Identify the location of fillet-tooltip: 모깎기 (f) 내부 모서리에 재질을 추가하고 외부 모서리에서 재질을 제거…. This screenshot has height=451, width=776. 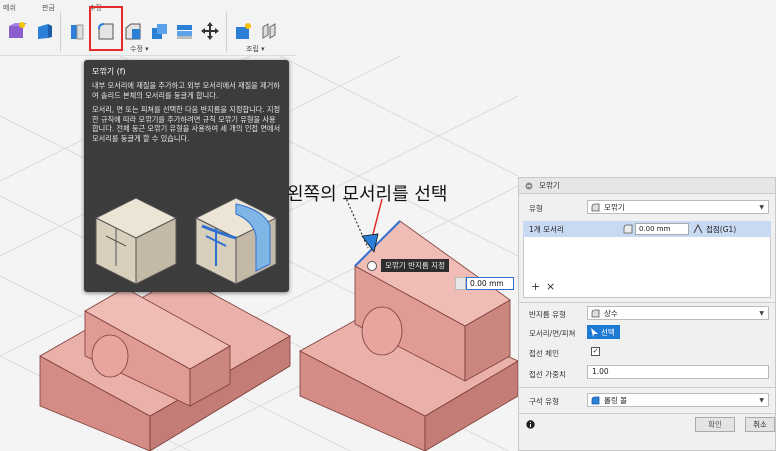
(186, 176).